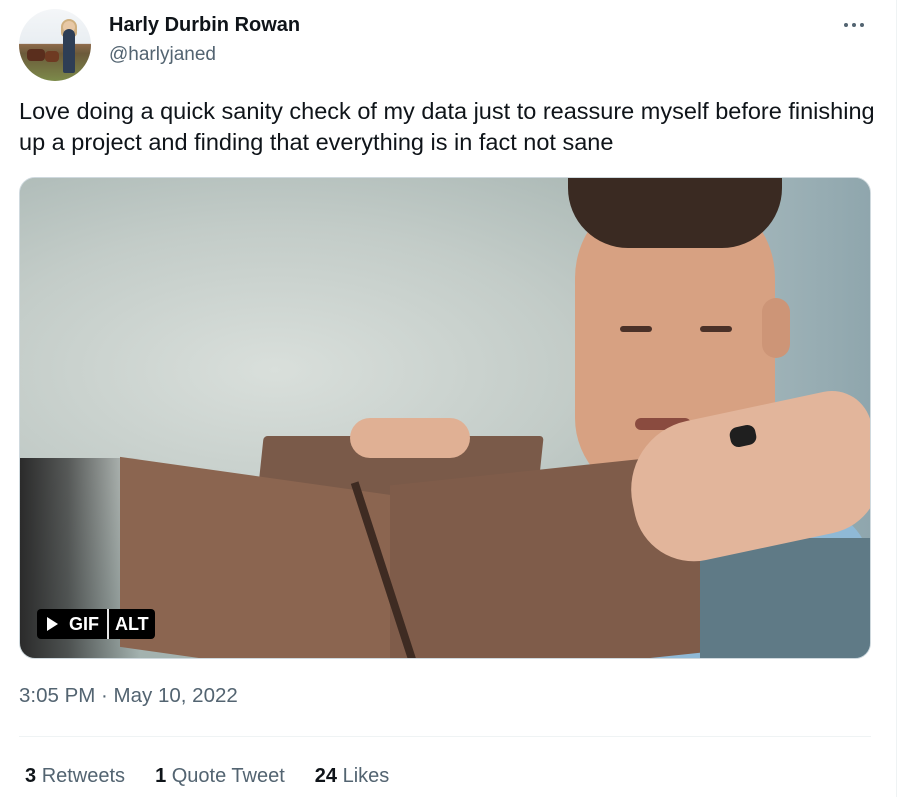 The height and width of the screenshot is (797, 918). What do you see at coordinates (31, 776) in the screenshot?
I see `retweets-count: 3` at bounding box center [31, 776].